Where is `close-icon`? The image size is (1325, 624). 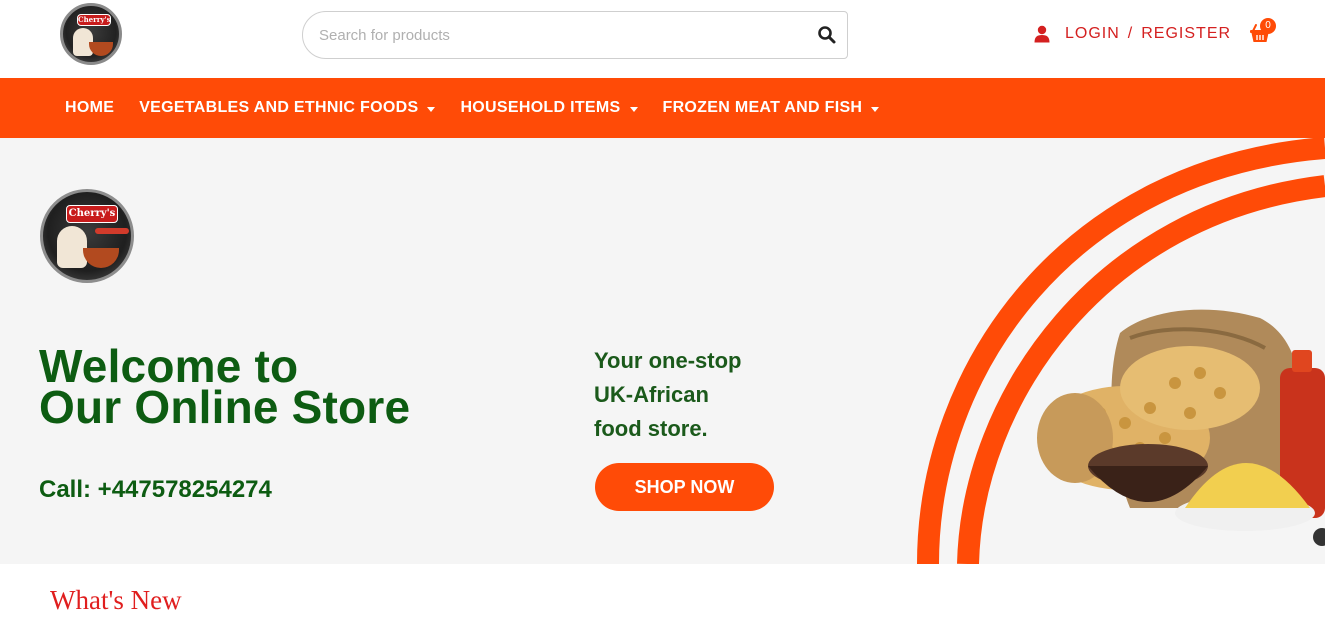 close-icon is located at coordinates (1319, 537).